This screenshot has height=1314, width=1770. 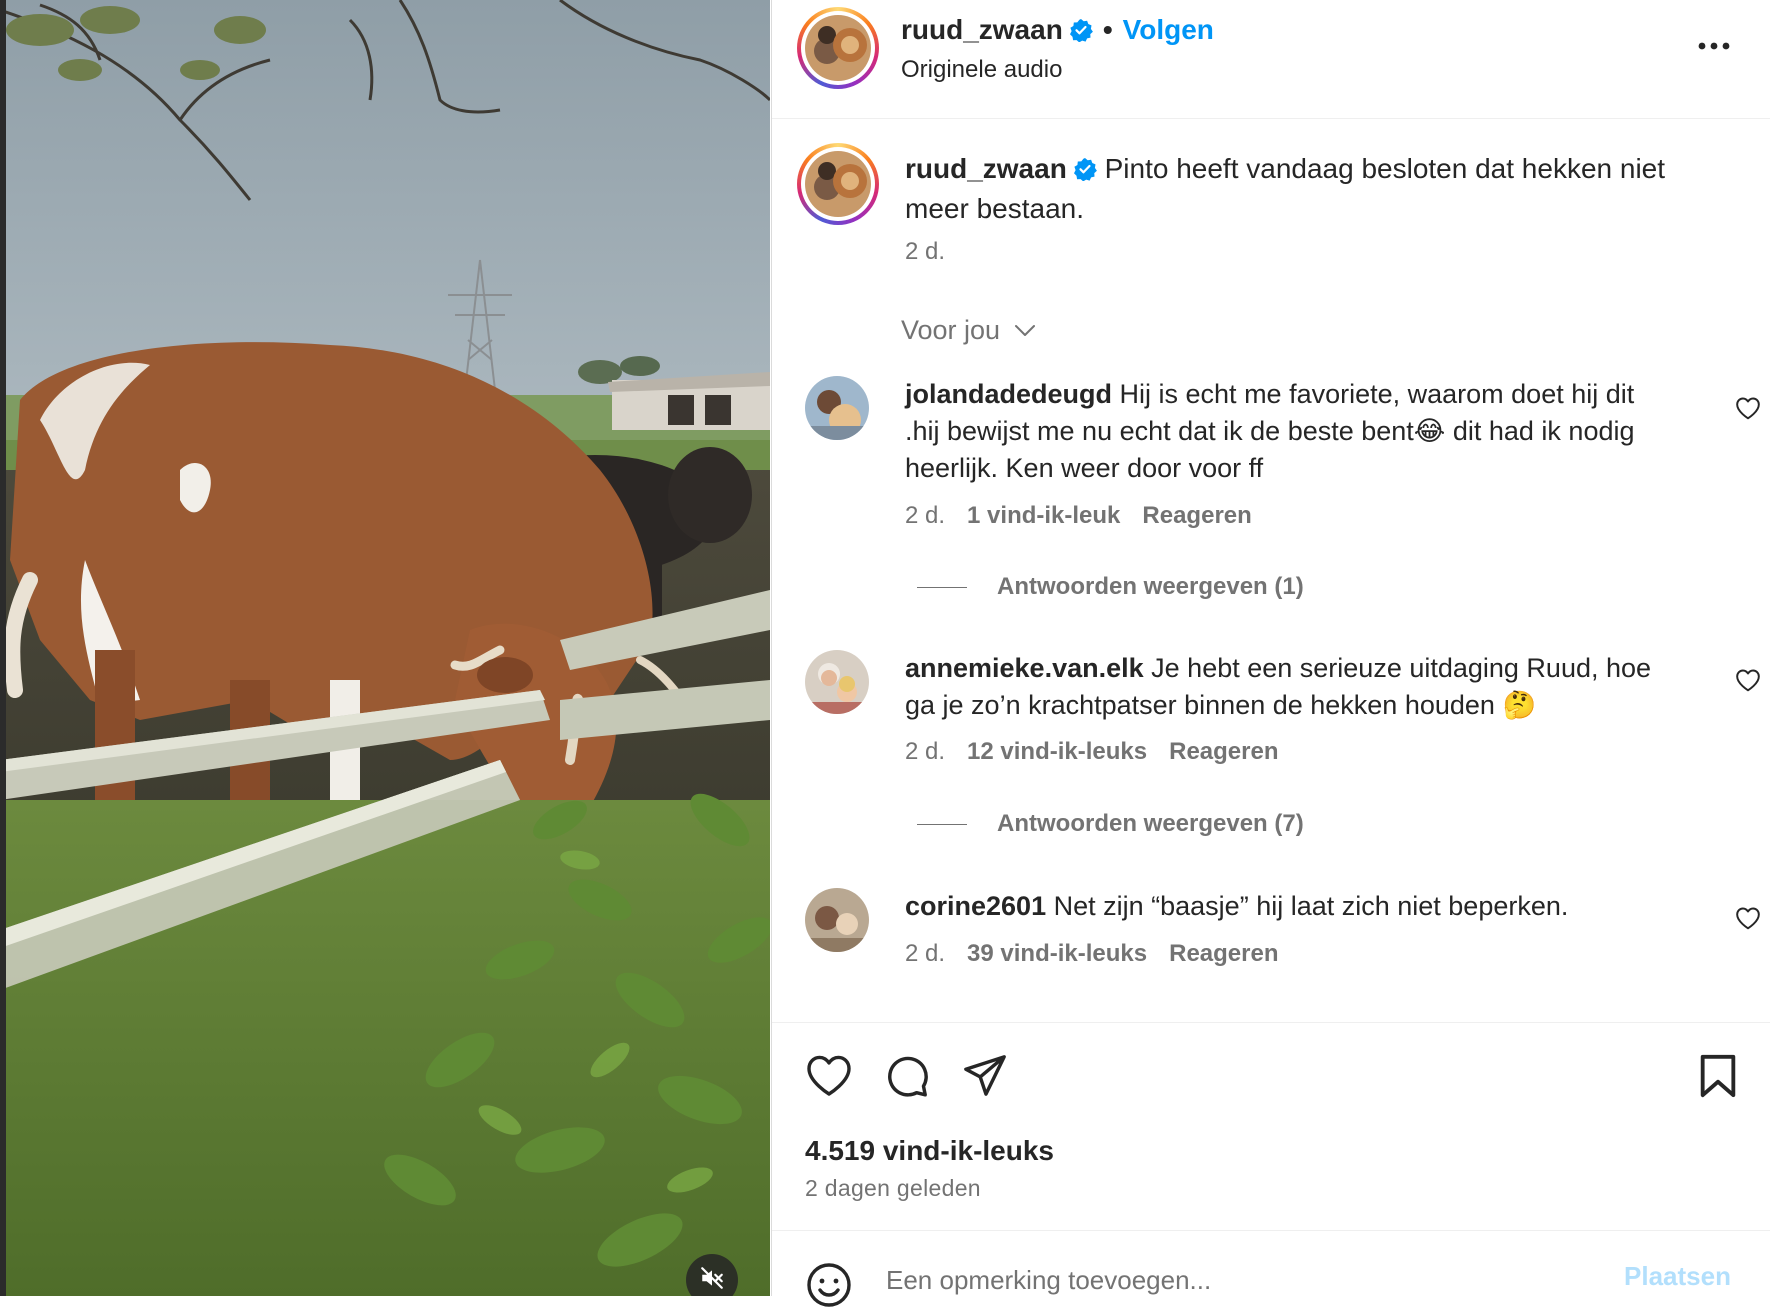 What do you see at coordinates (1150, 823) in the screenshot?
I see `view-replies-label: Antwoorden weergeven (7)` at bounding box center [1150, 823].